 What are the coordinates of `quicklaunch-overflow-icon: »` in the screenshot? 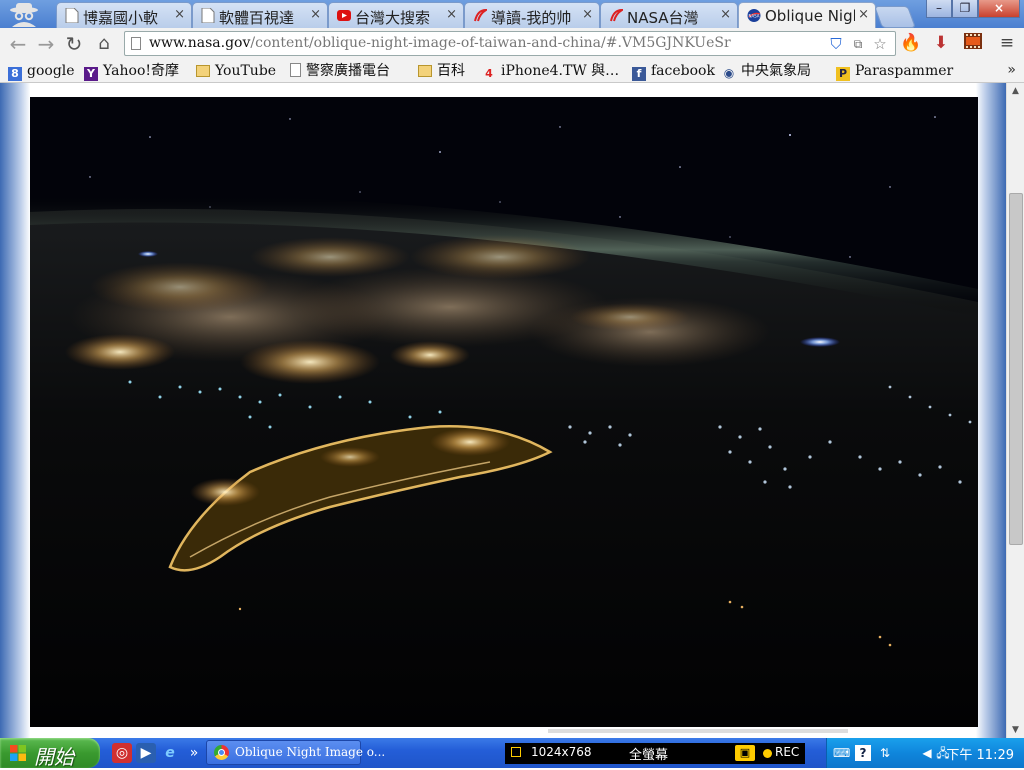 It's located at (194, 753).